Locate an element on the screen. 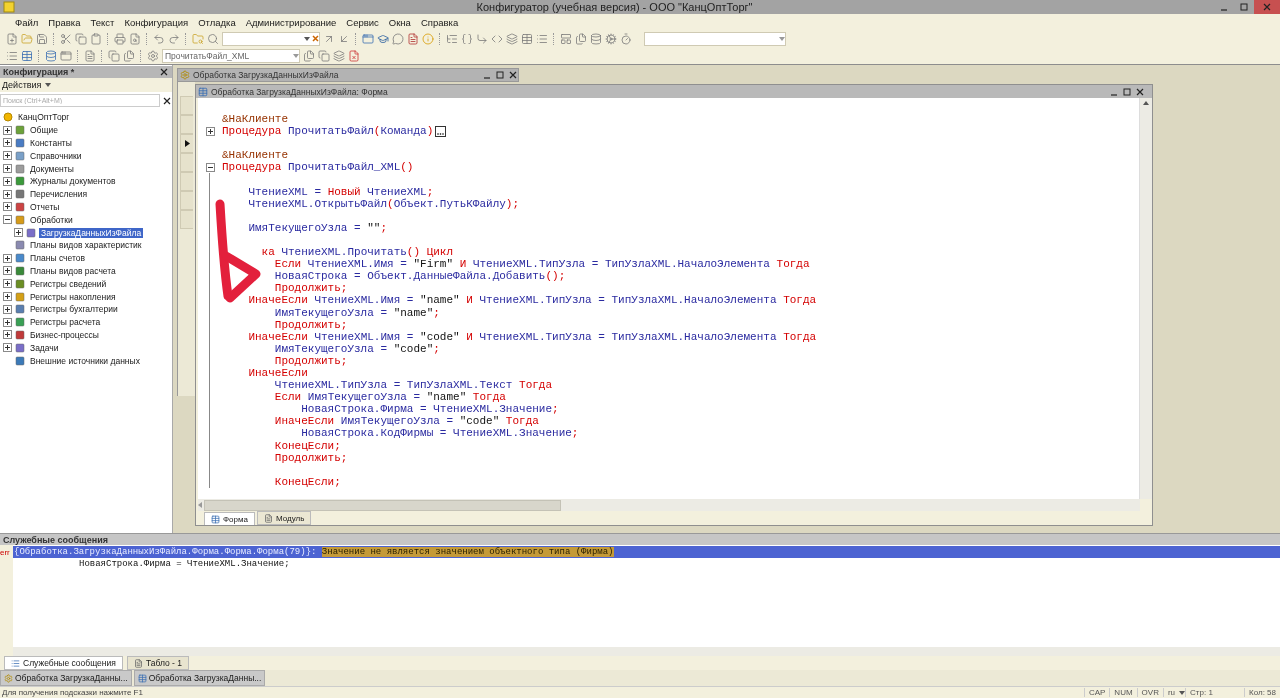  floppy-icon is located at coordinates (42, 38).